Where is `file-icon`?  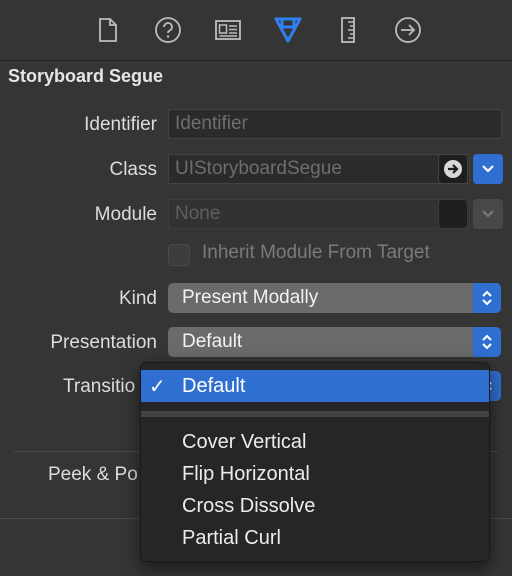
file-icon is located at coordinates (108, 30).